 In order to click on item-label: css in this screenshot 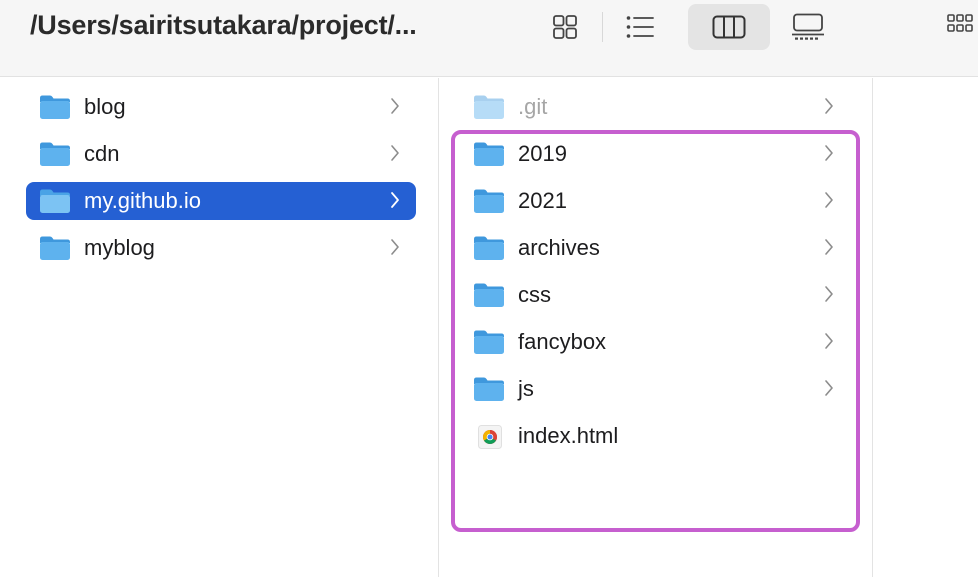, I will do `click(534, 294)`.